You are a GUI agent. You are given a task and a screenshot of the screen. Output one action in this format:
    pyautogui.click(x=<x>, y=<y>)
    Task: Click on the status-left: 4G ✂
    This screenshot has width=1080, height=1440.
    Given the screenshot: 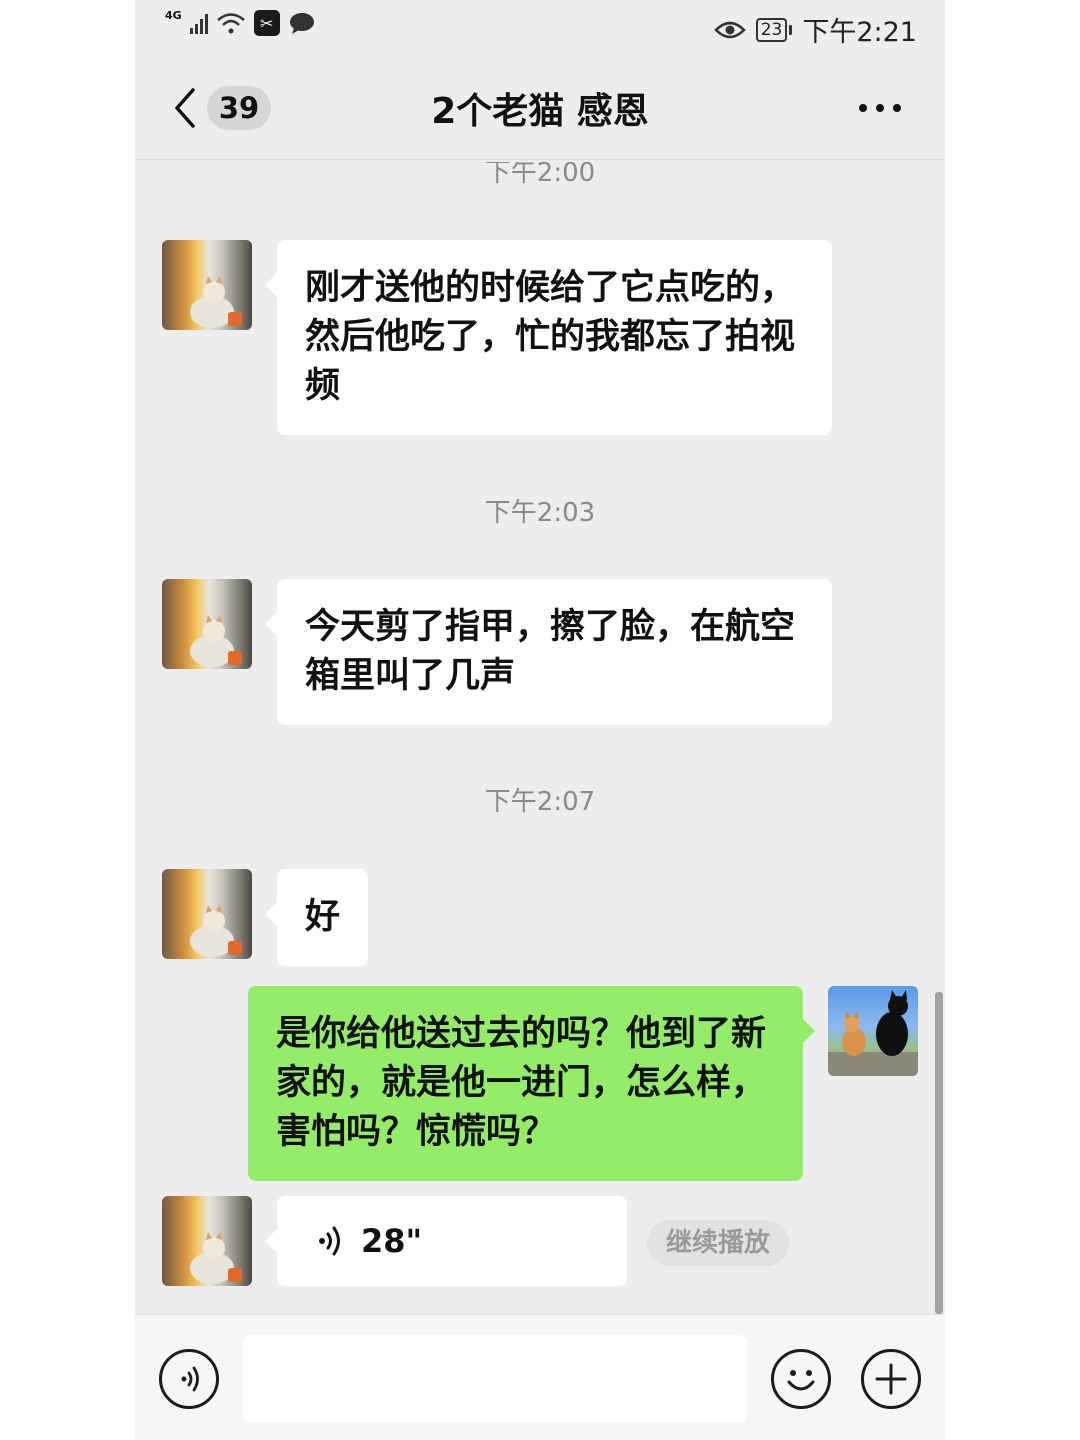 What is the action you would take?
    pyautogui.click(x=240, y=22)
    